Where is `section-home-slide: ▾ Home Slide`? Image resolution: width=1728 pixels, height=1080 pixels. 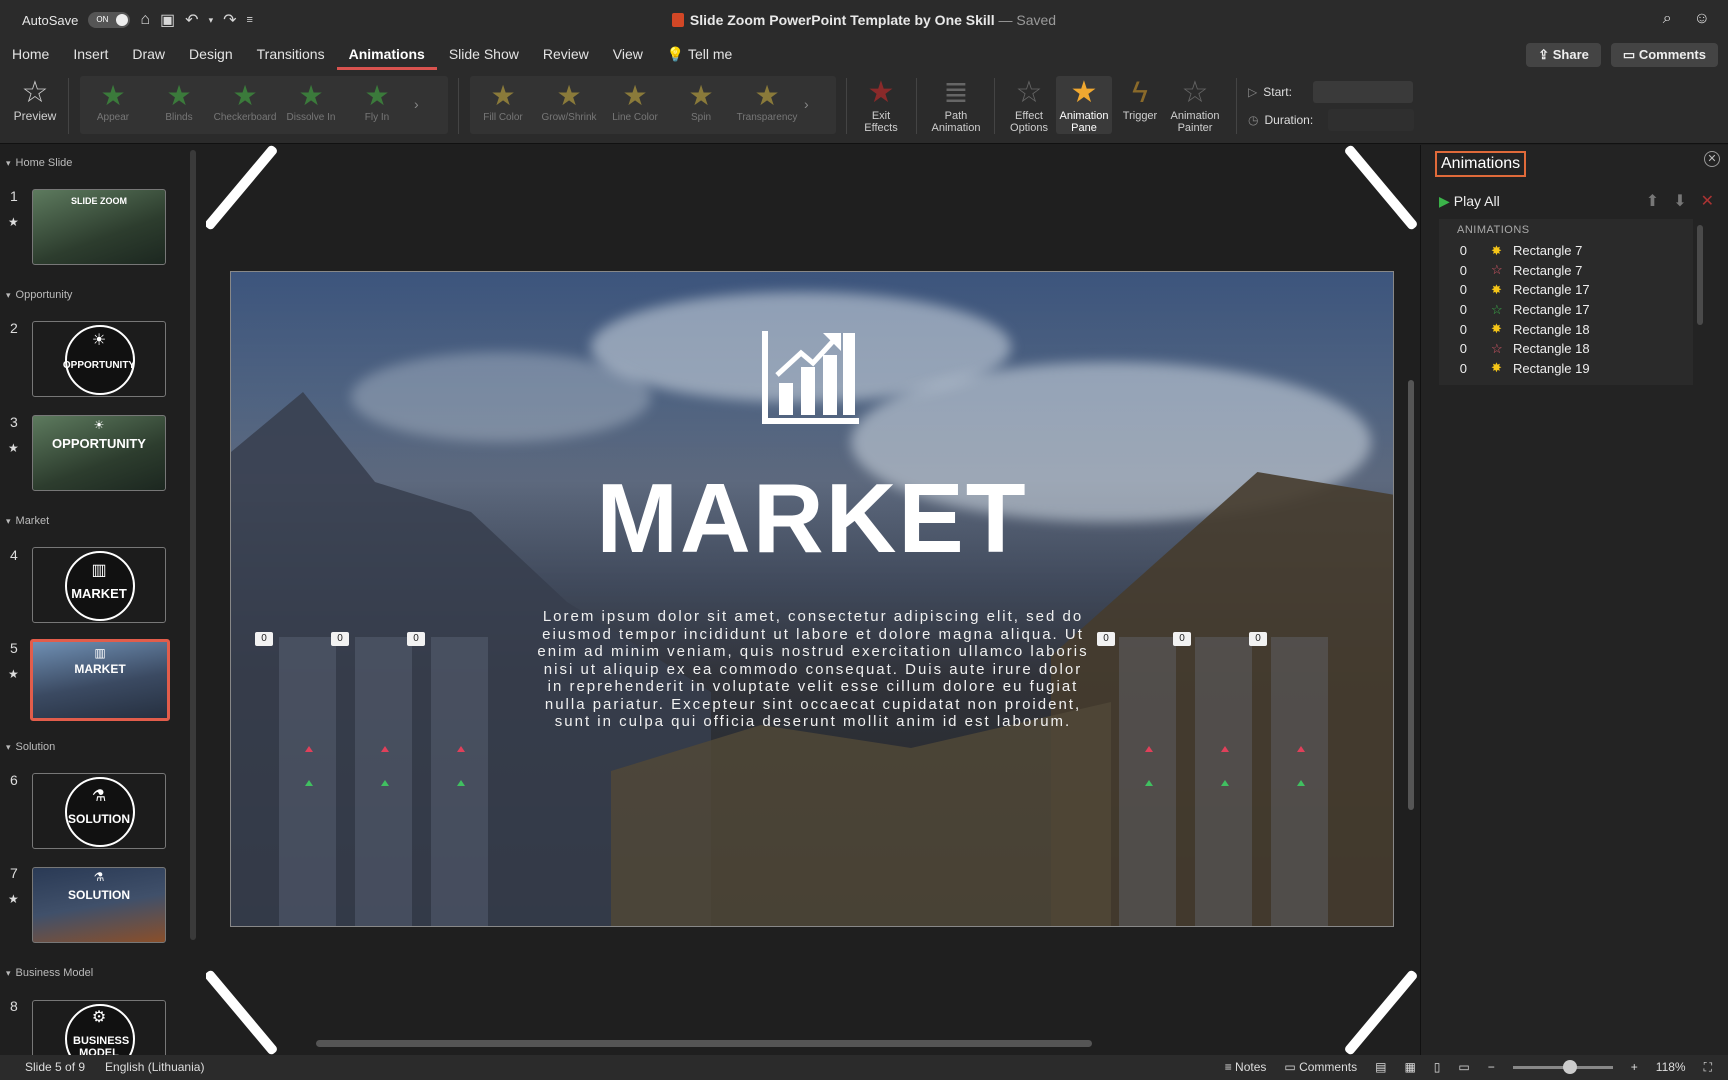 section-home-slide: ▾ Home Slide is located at coordinates (39, 163).